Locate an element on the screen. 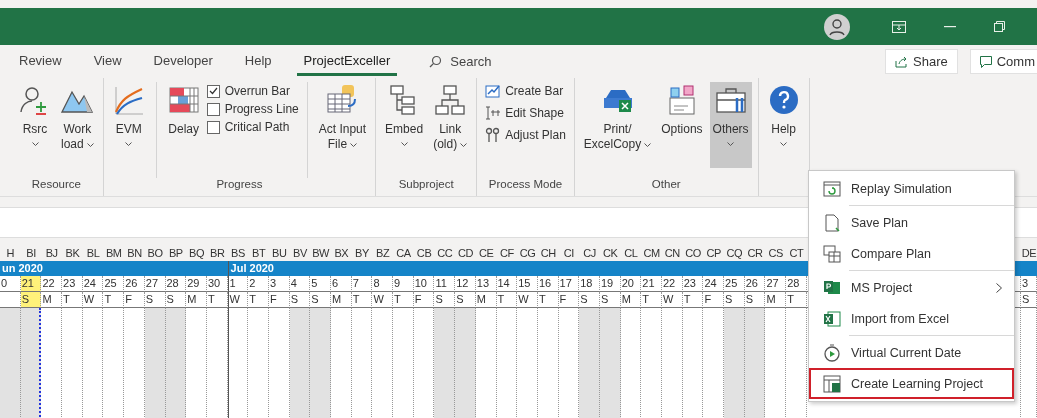  button-label: Delay is located at coordinates (184, 129).